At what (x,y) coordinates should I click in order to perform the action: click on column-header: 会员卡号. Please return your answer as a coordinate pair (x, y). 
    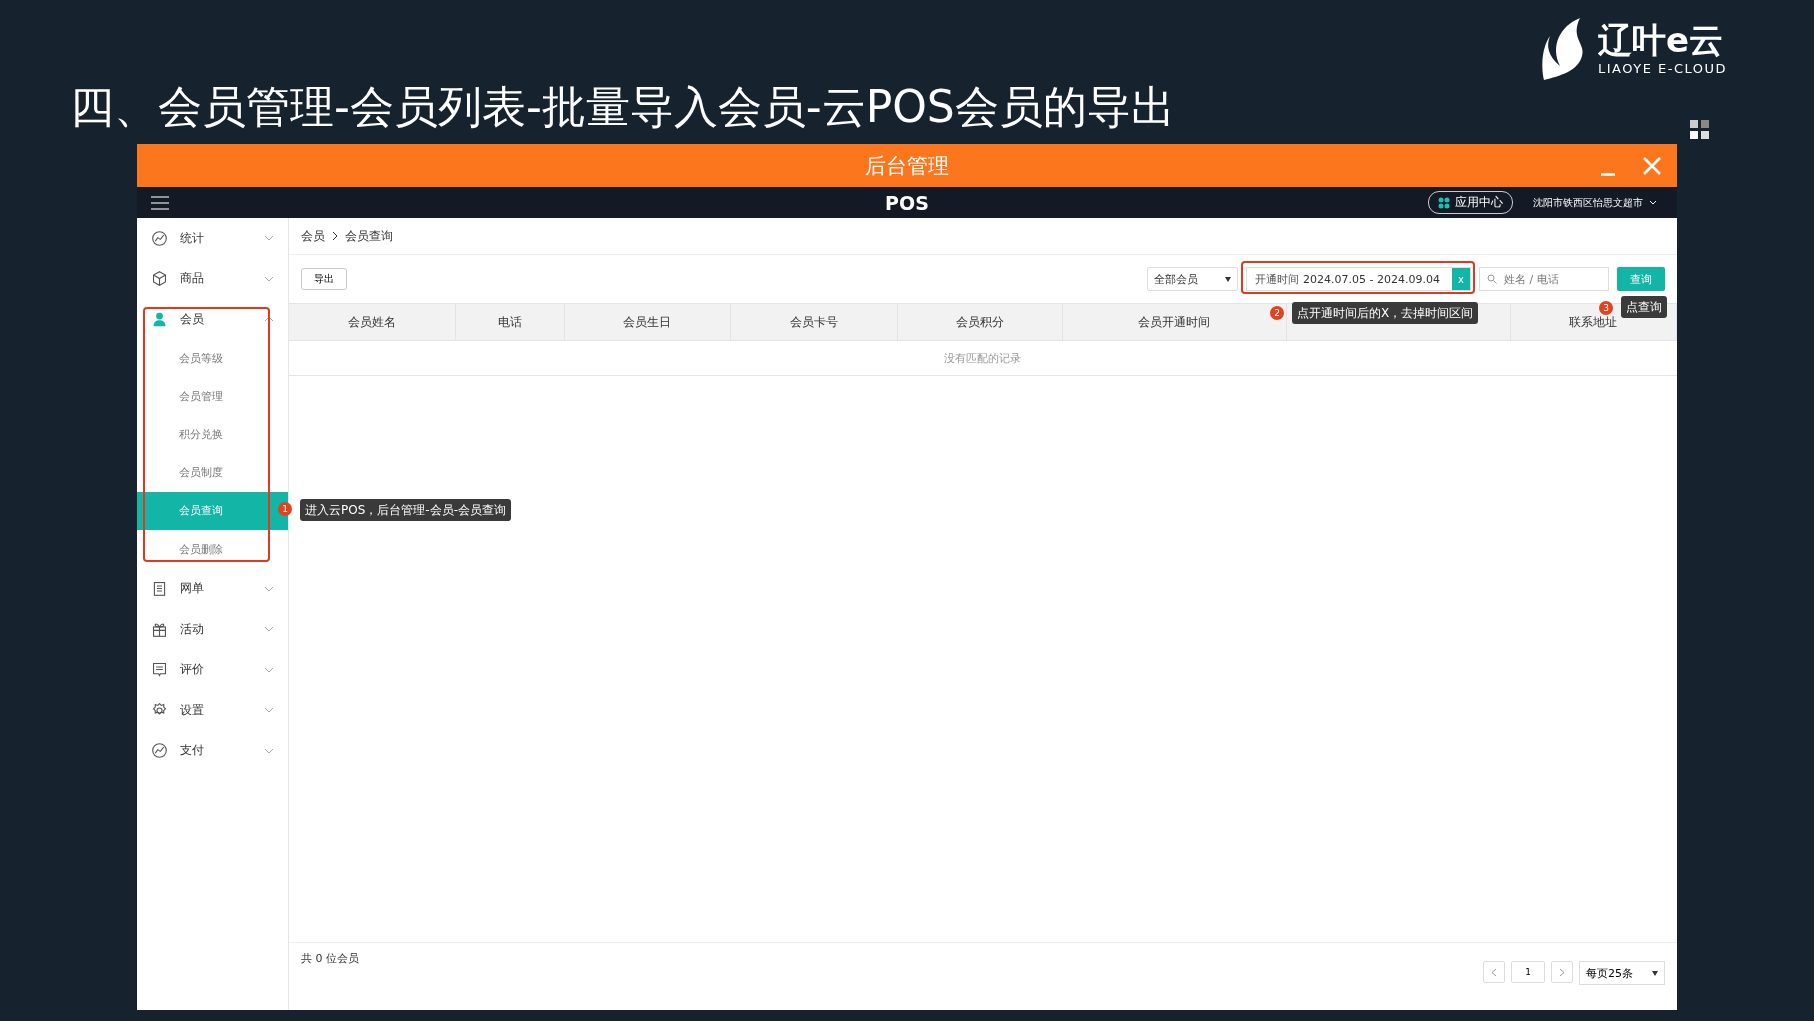
    Looking at the image, I should click on (814, 322).